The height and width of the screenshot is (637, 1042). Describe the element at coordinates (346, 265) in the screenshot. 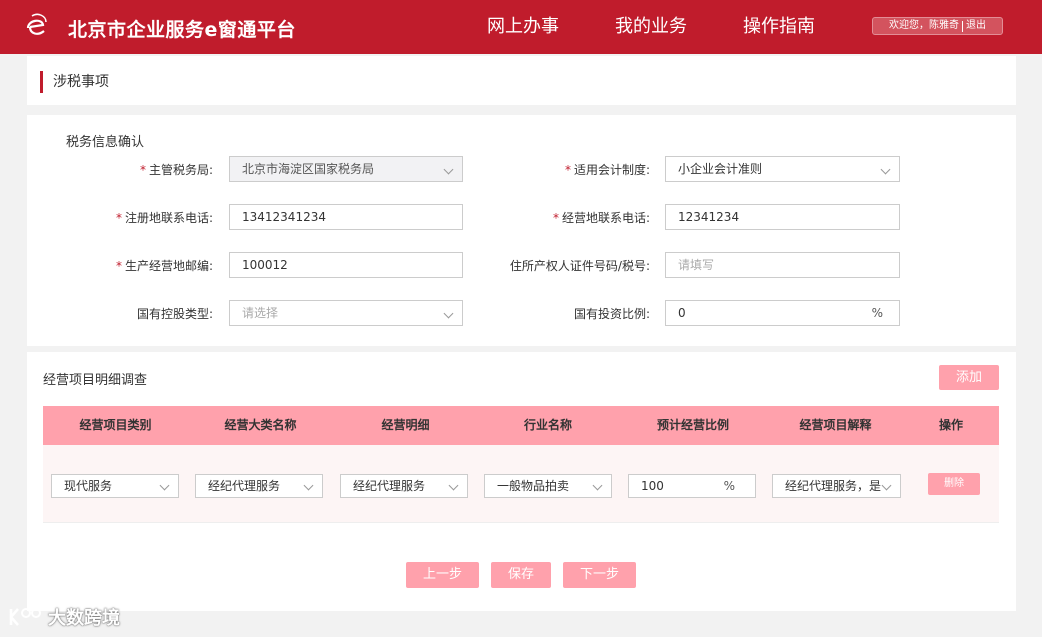

I see `postcode-input: 100012` at that location.